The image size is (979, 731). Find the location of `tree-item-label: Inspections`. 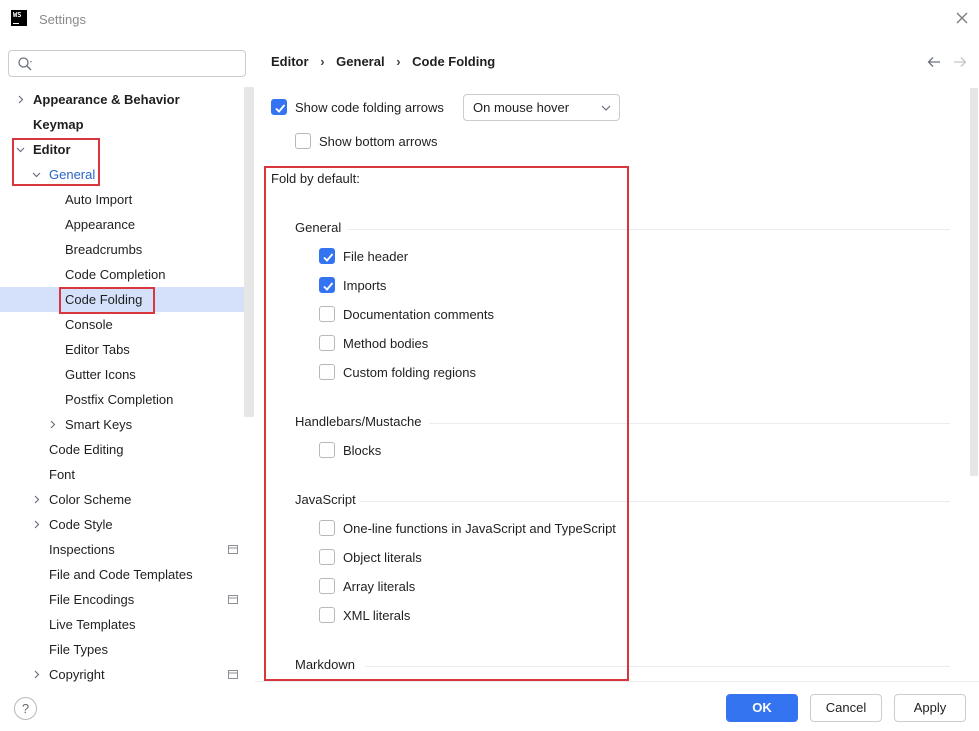

tree-item-label: Inspections is located at coordinates (82, 549).